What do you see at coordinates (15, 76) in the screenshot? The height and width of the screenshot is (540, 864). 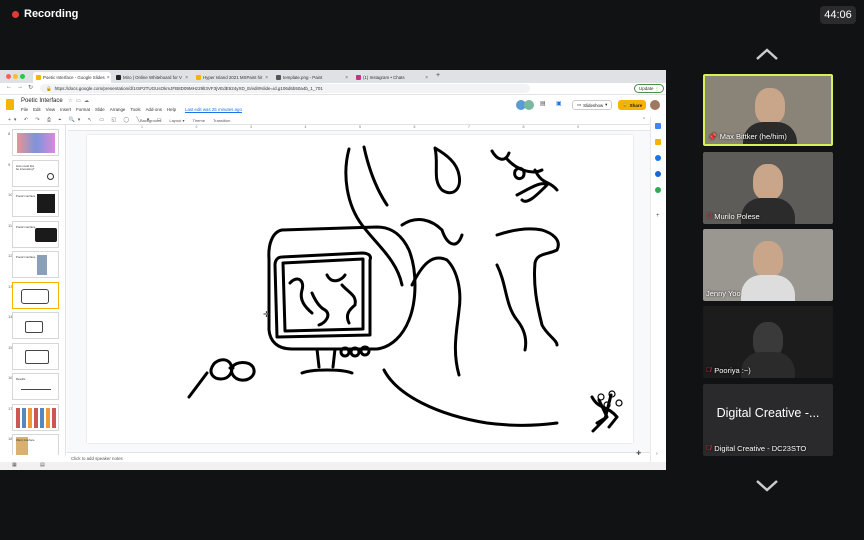 I see `minimize-window-icon` at bounding box center [15, 76].